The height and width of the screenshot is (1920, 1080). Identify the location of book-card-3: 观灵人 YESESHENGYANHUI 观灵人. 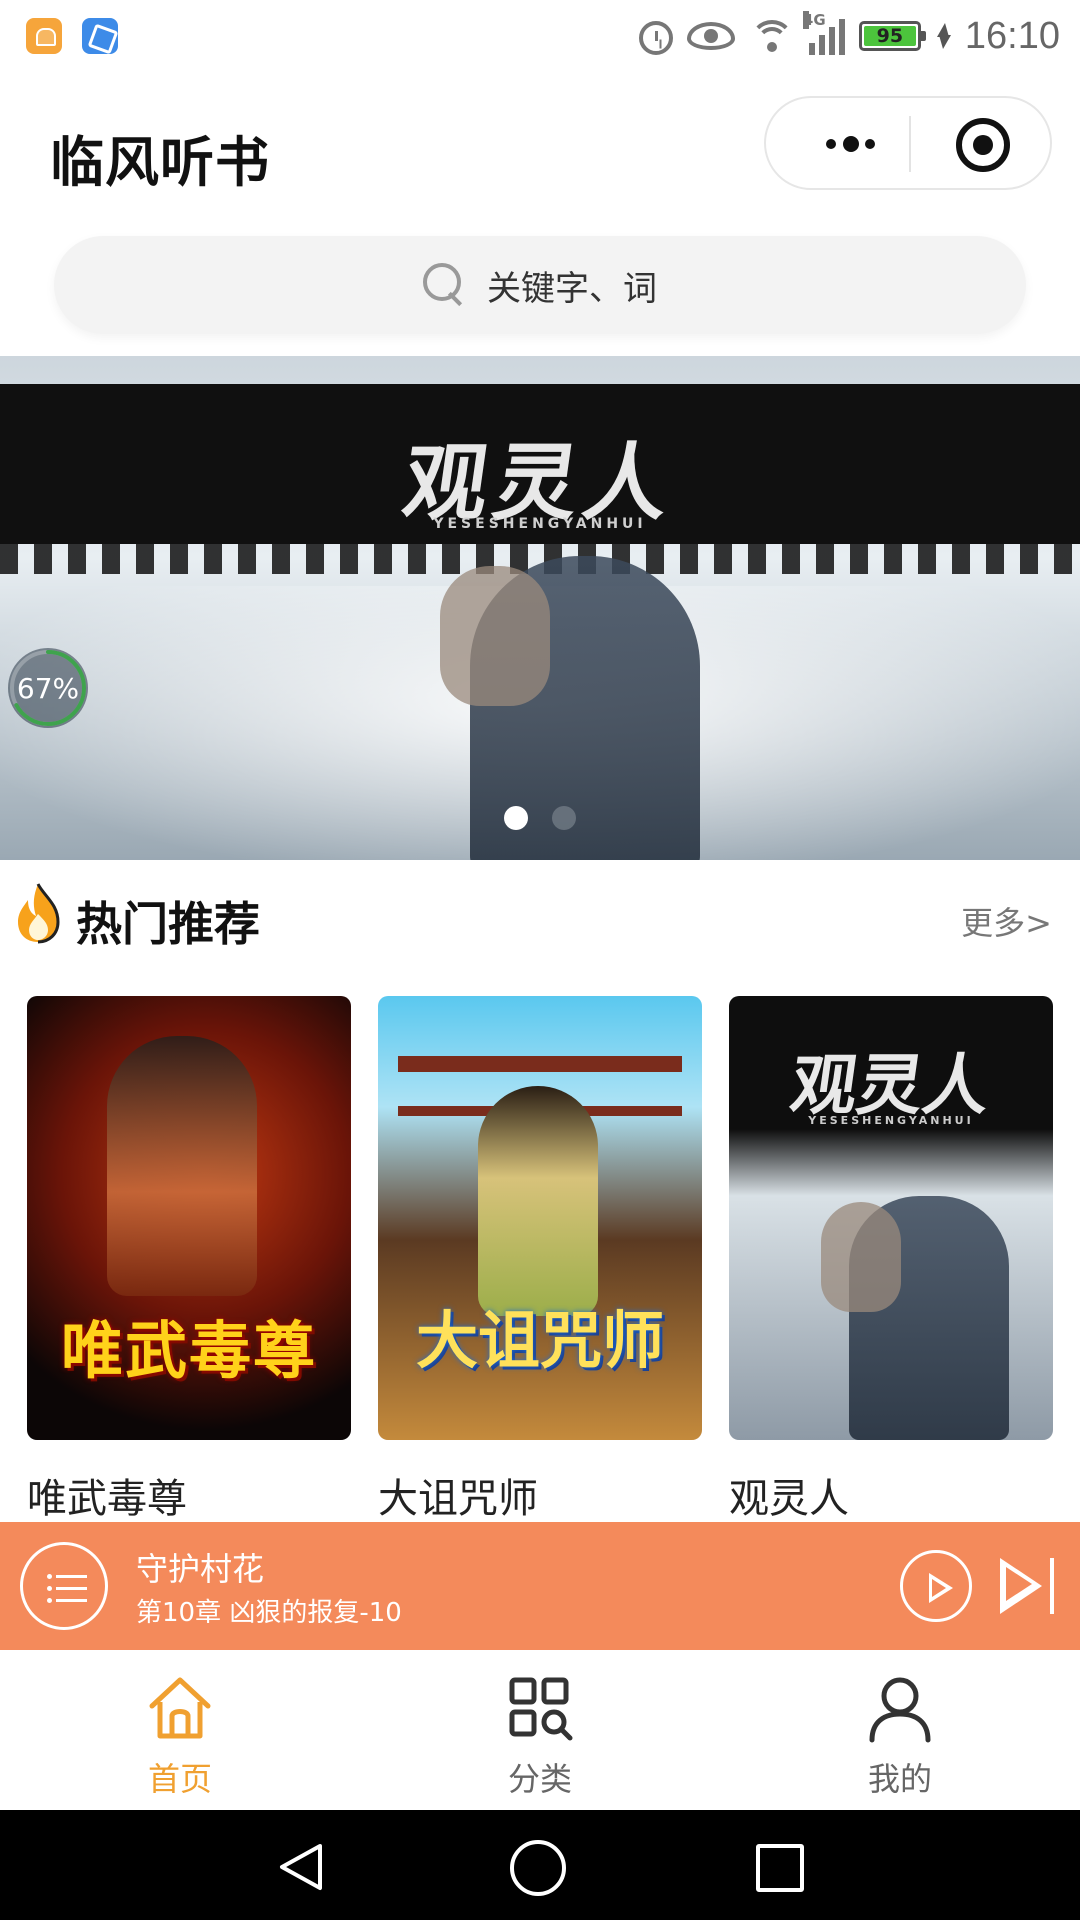
(891, 1260).